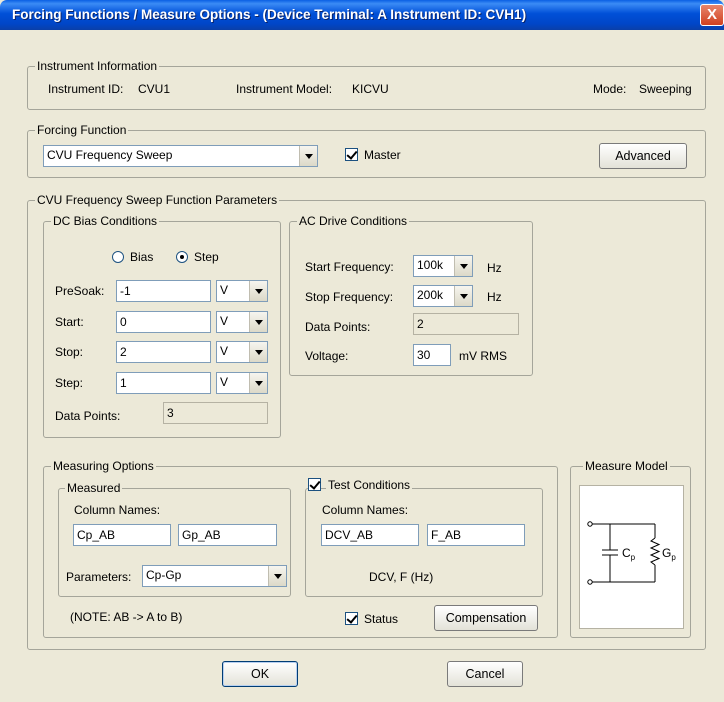 This screenshot has width=724, height=702. Describe the element at coordinates (338, 327) in the screenshot. I see `ac-datapoints-label: Data Points:` at that location.